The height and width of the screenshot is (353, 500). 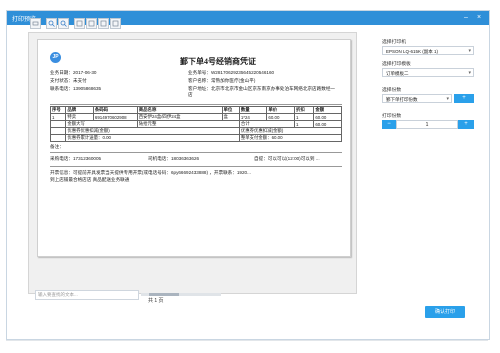 I want to click on add-copies-button: +, so click(x=464, y=98).